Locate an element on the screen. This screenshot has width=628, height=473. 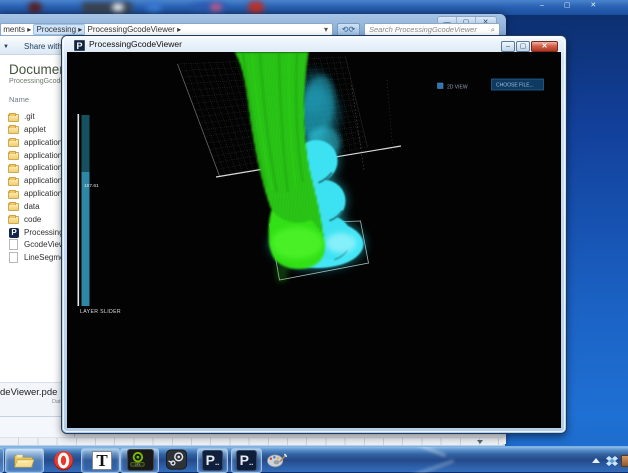
svg-text: GFX is located at coordinates (138, 465).